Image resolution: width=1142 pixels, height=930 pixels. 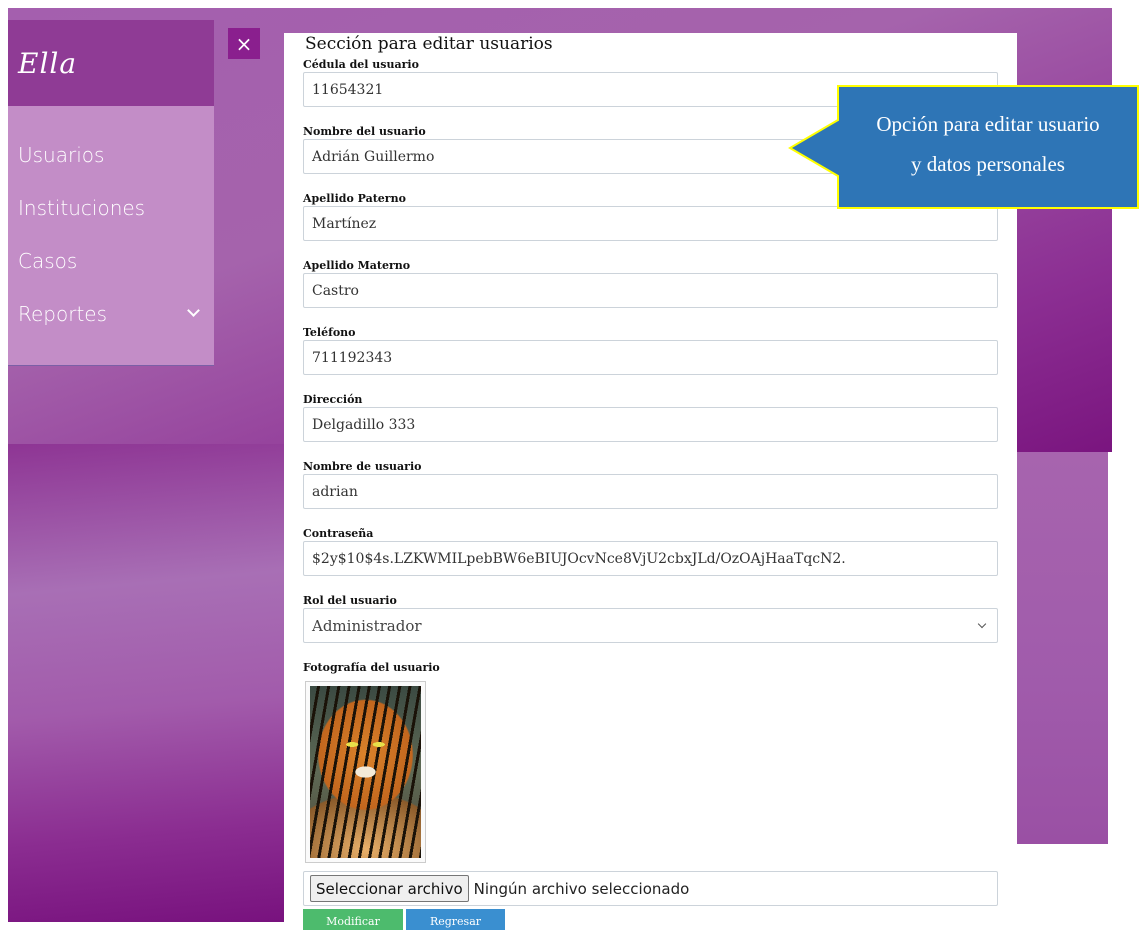 I want to click on sidebar-item-casos: Casos, so click(x=111, y=260).